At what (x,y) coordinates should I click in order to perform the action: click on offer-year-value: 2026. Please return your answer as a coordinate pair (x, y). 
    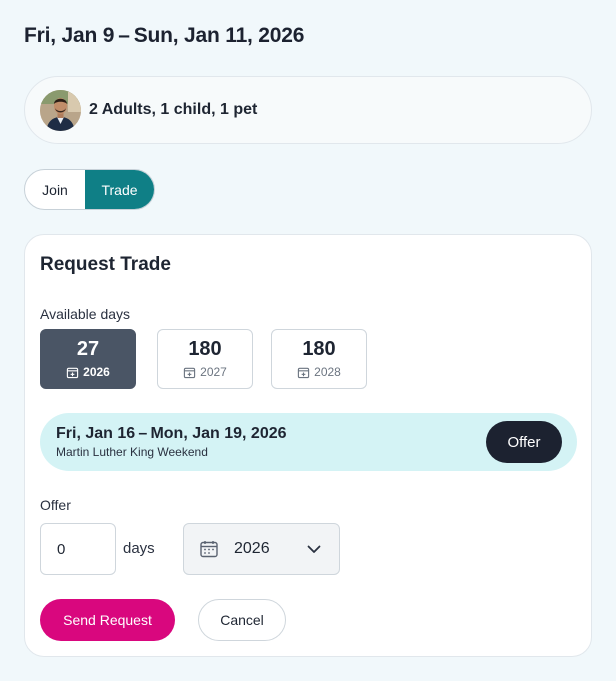
    Looking at the image, I should click on (252, 548).